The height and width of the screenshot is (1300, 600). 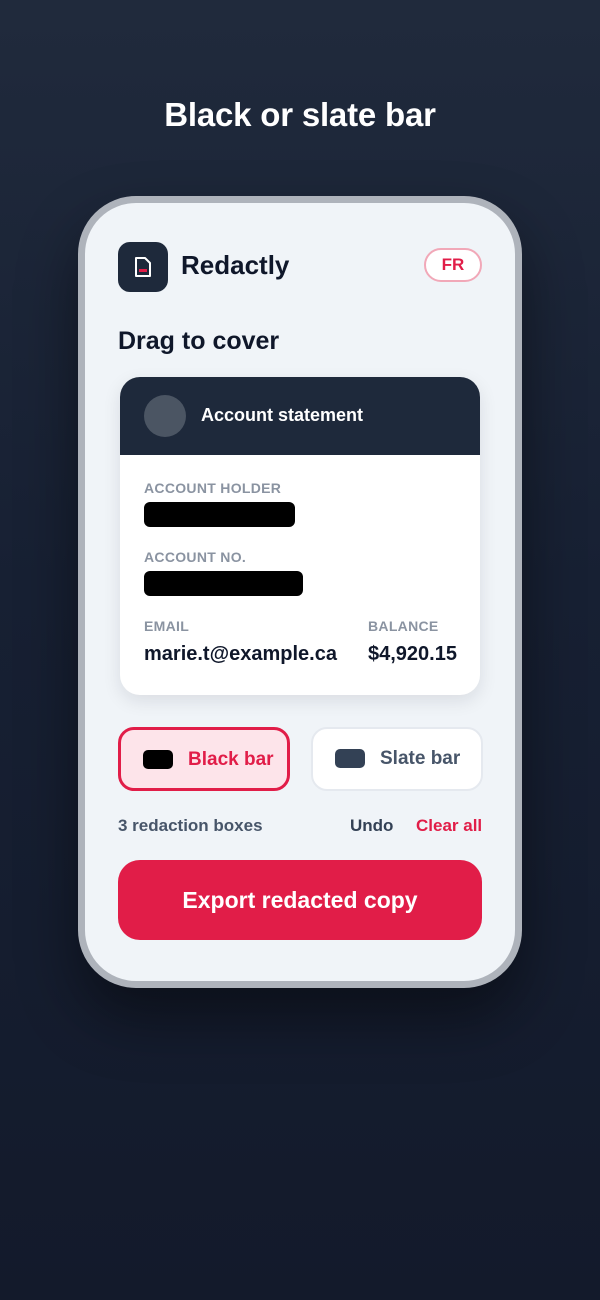 I want to click on black-swatch, so click(x=158, y=759).